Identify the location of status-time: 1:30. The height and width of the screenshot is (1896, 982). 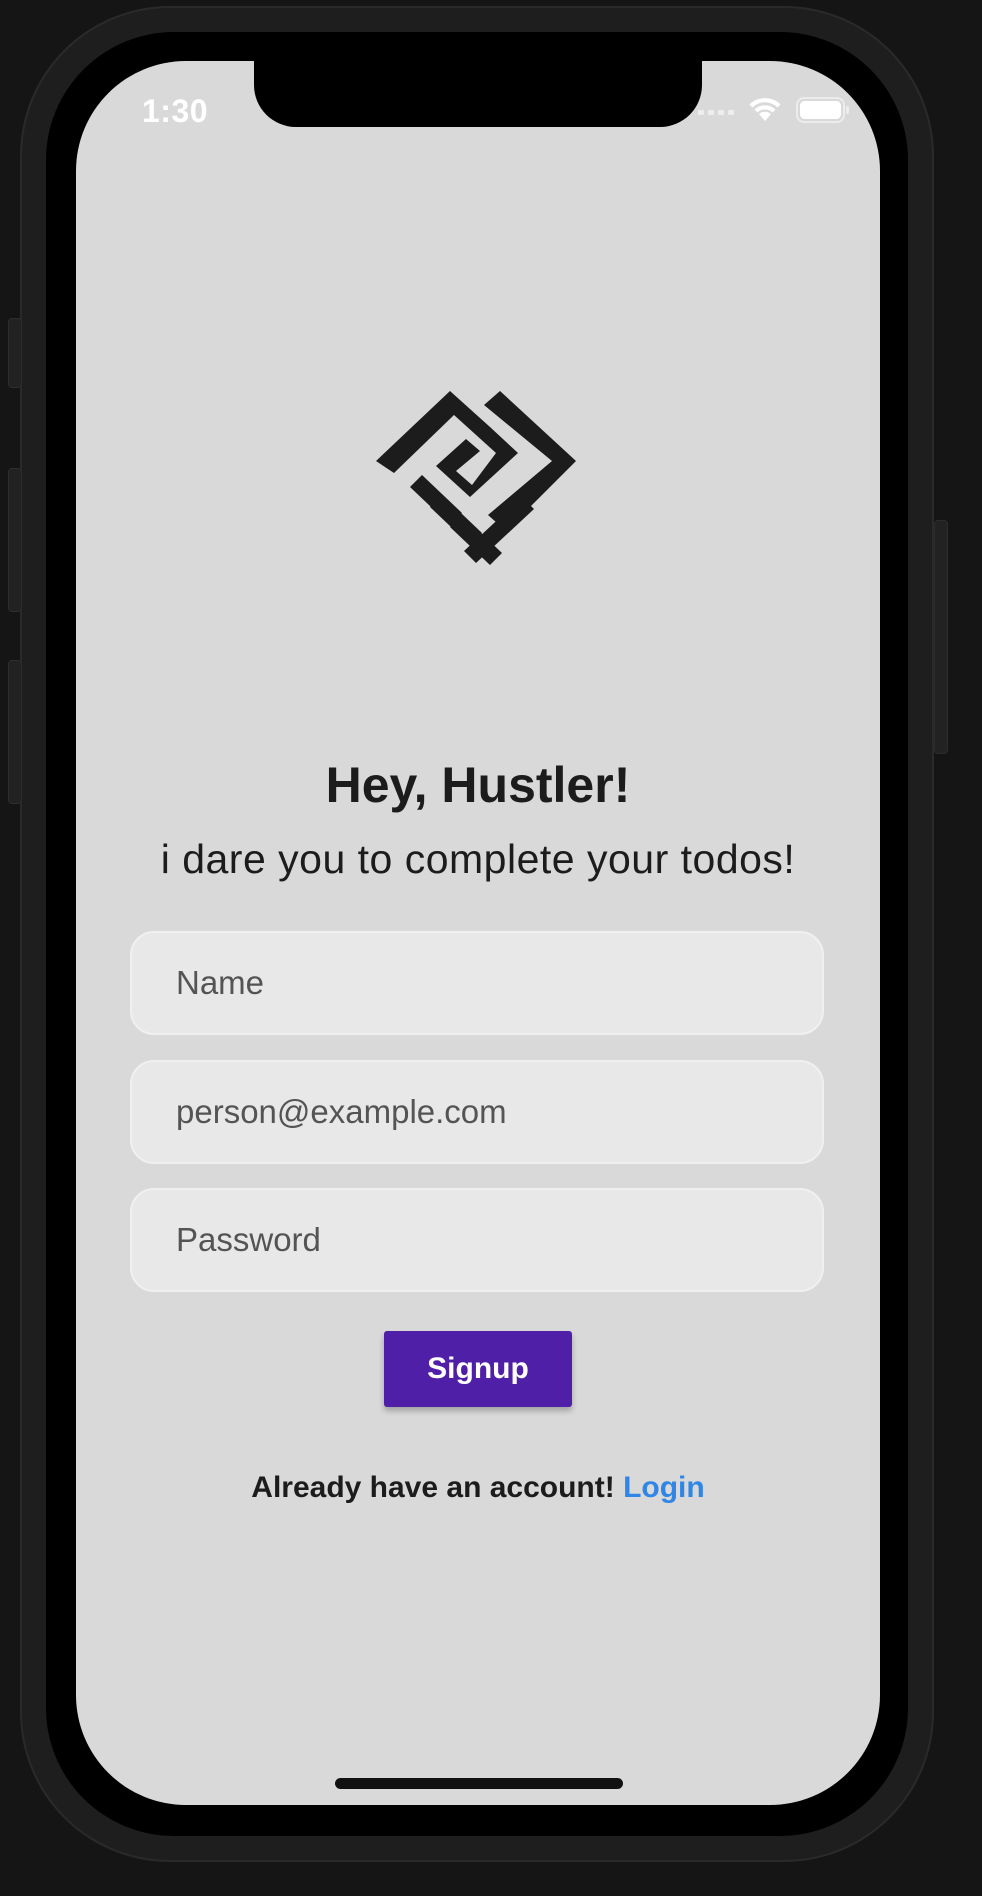
(175, 111).